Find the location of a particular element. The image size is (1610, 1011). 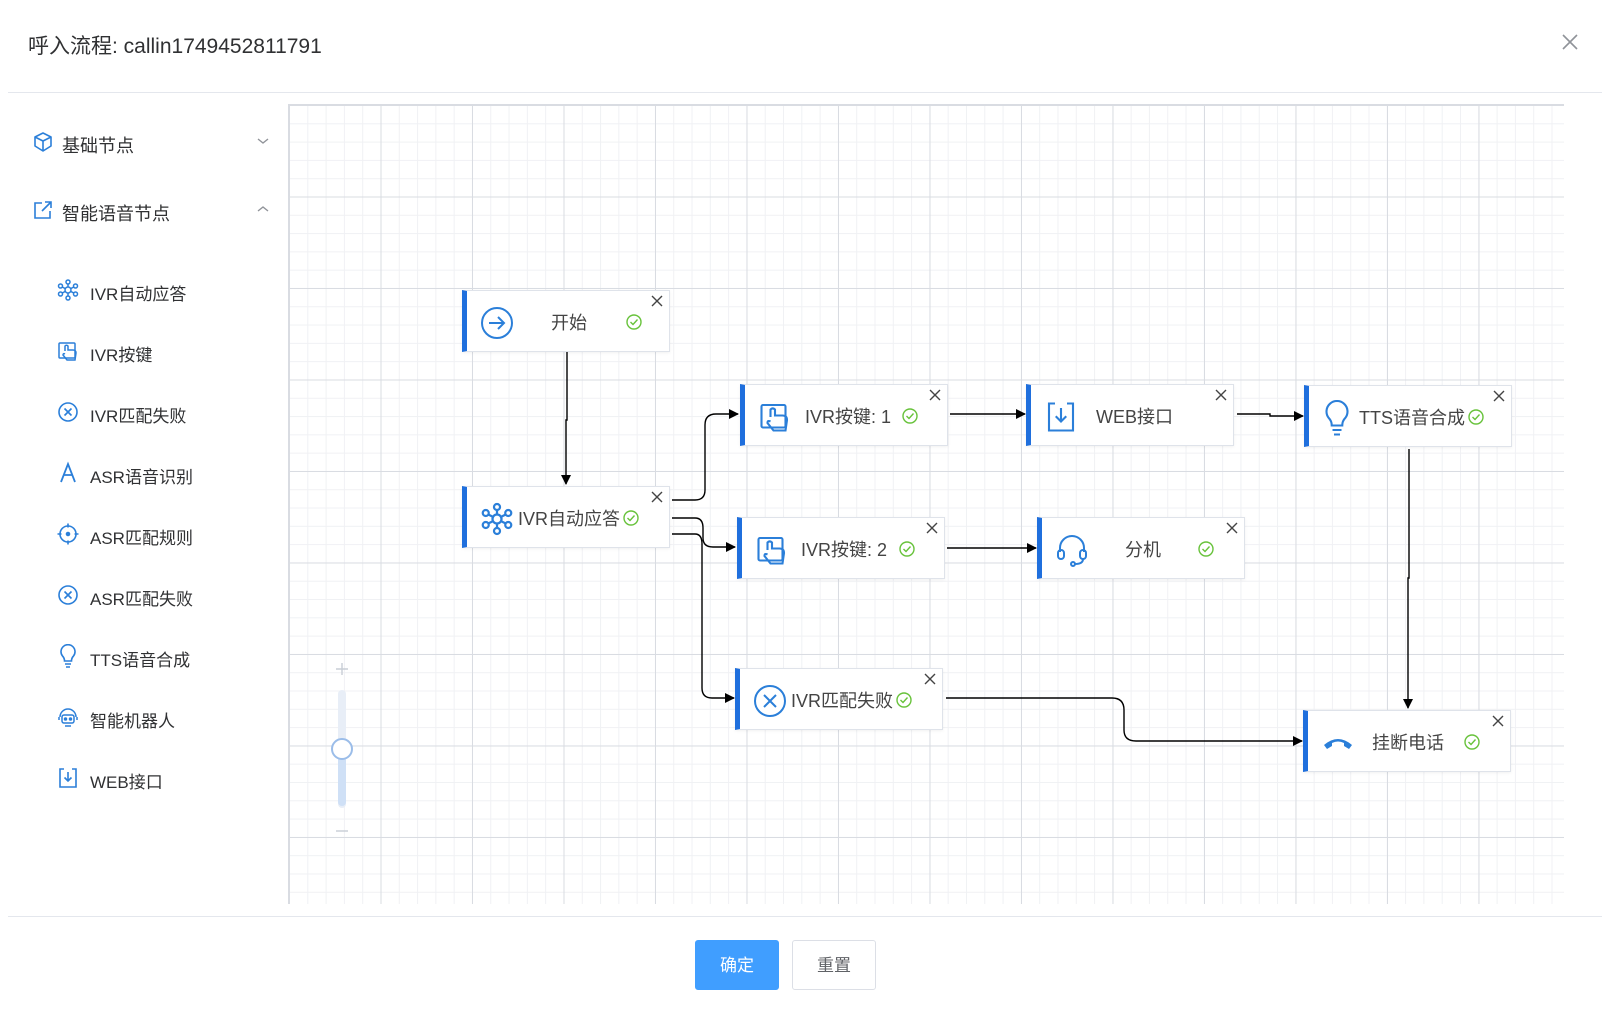

palette-item-label: ASR匹配失败 is located at coordinates (141, 599).